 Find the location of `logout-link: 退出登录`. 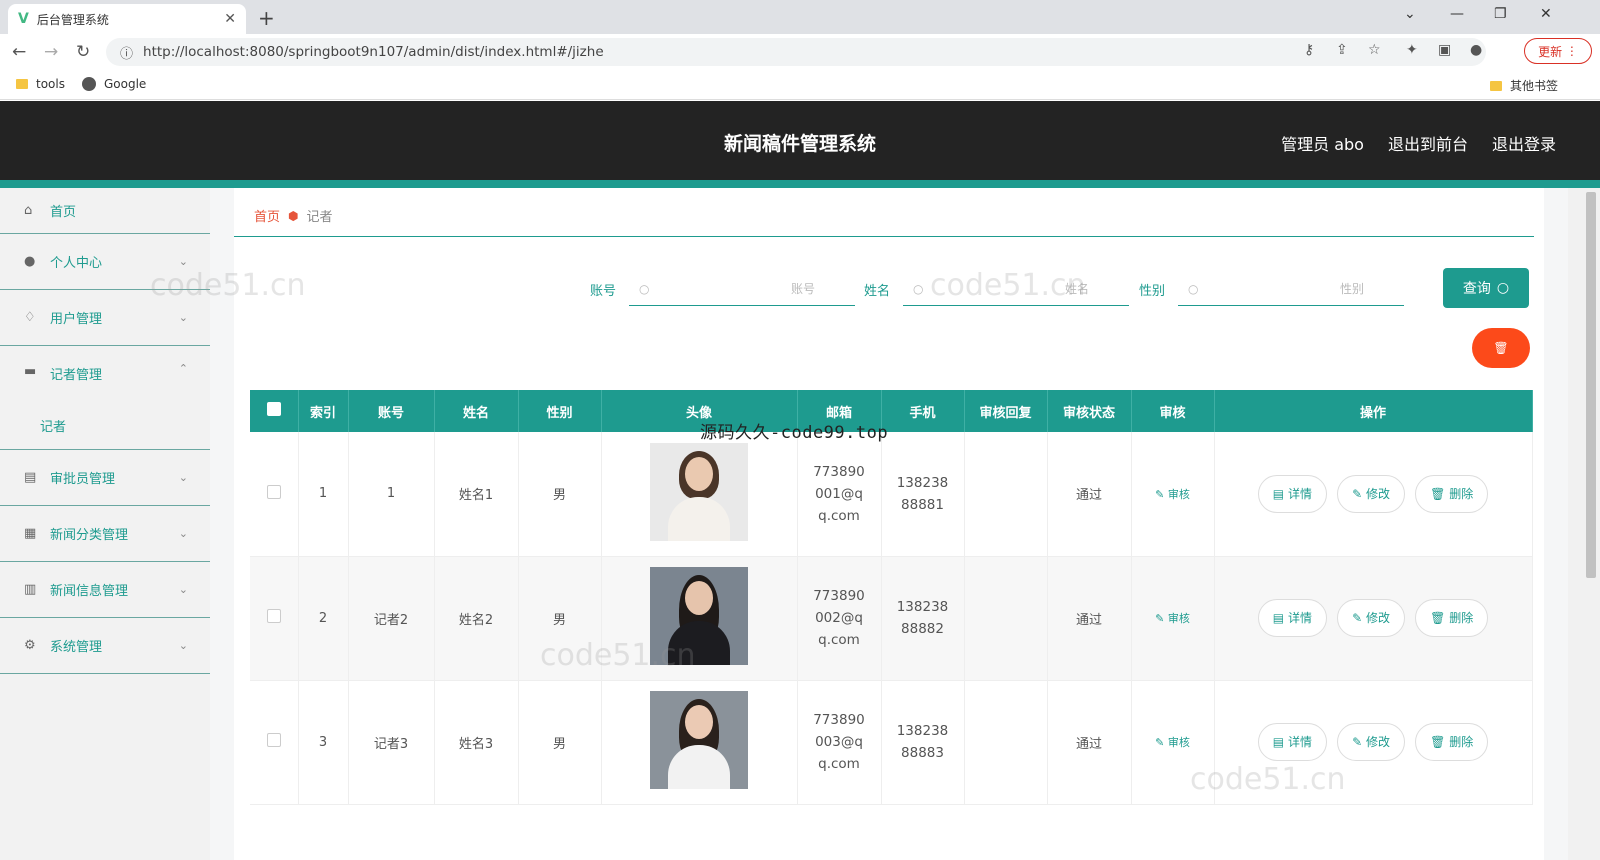

logout-link: 退出登录 is located at coordinates (1524, 143).